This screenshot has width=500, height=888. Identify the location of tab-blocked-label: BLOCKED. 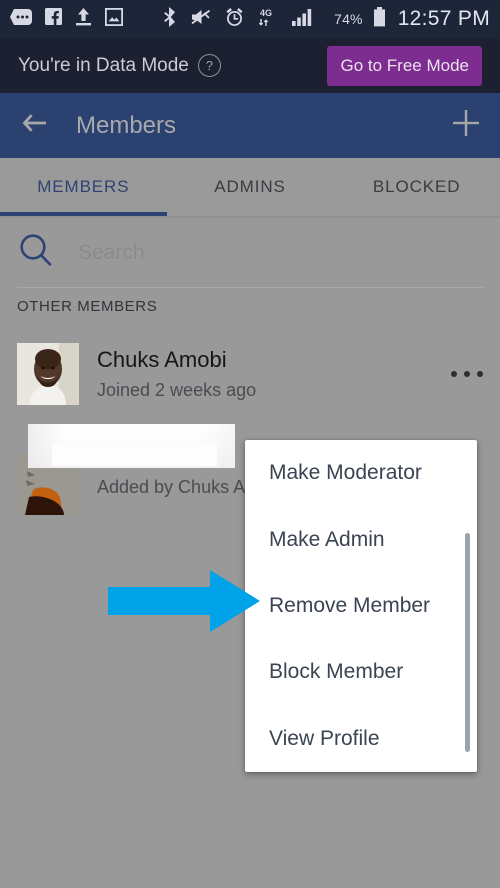
(416, 186).